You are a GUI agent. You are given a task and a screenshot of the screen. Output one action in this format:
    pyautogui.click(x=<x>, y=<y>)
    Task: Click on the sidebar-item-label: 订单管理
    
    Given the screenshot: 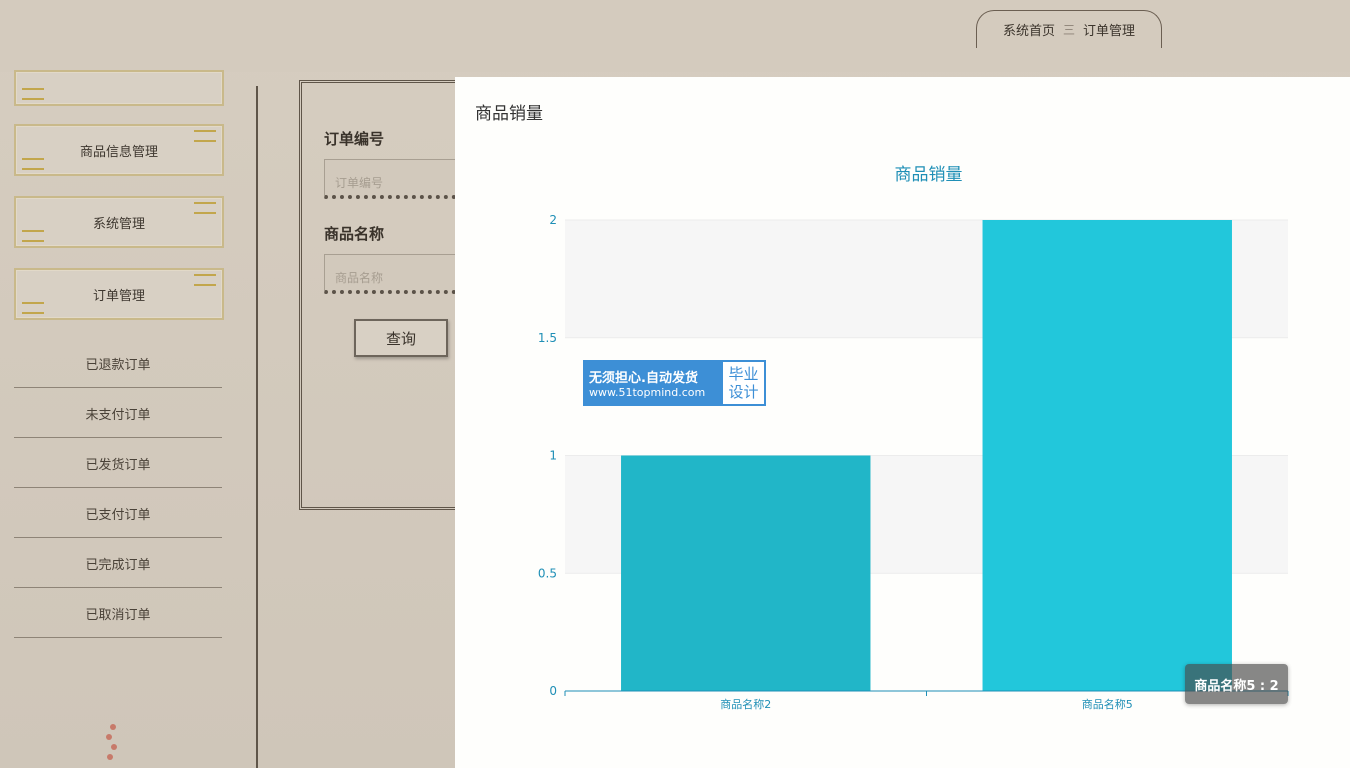 What is the action you would take?
    pyautogui.click(x=118, y=296)
    